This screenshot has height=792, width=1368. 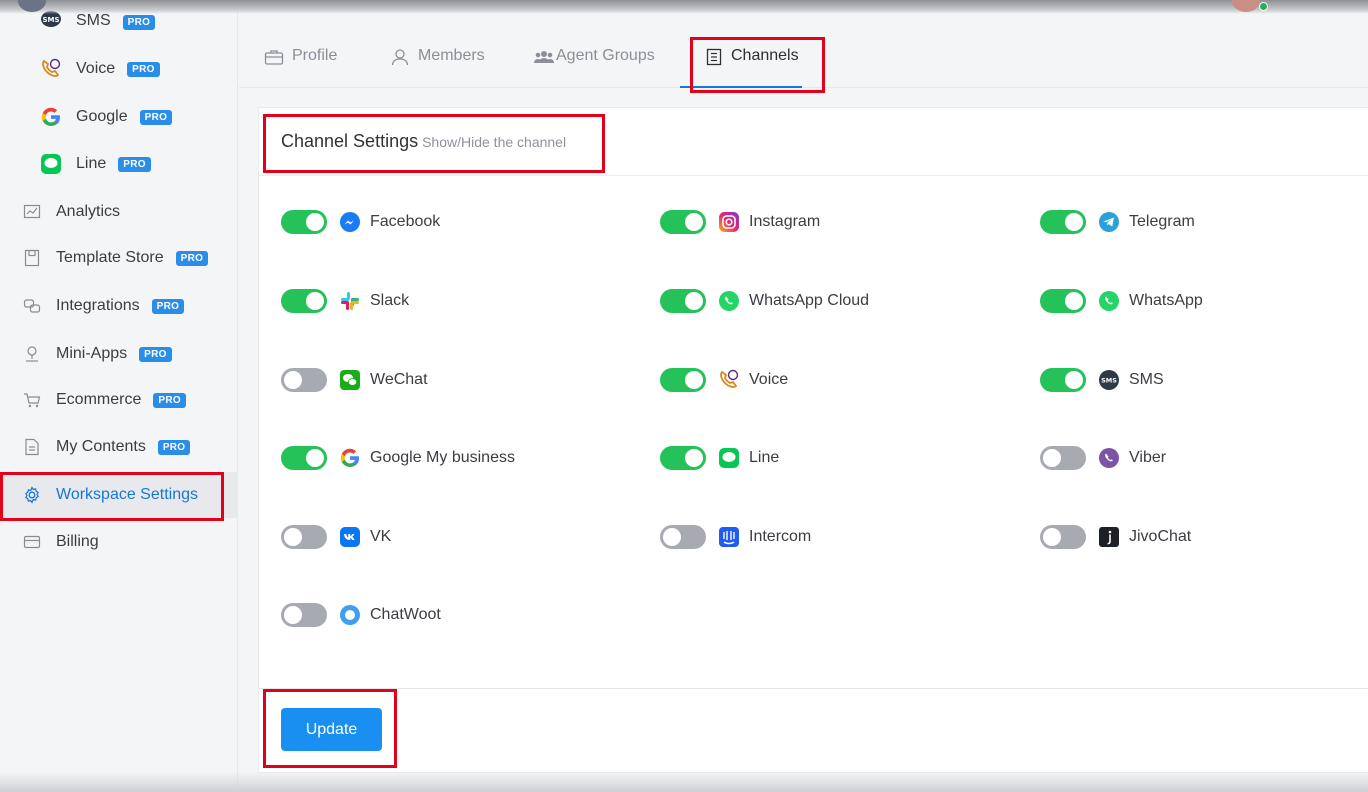 What do you see at coordinates (119, 69) in the screenshot?
I see `sidebar-item-voice: Voice PRO` at bounding box center [119, 69].